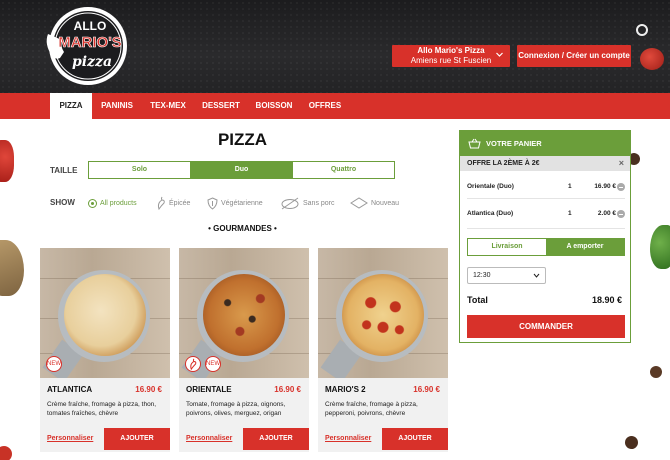 This screenshot has height=460, width=670. I want to click on filter-all-products: All products, so click(112, 203).